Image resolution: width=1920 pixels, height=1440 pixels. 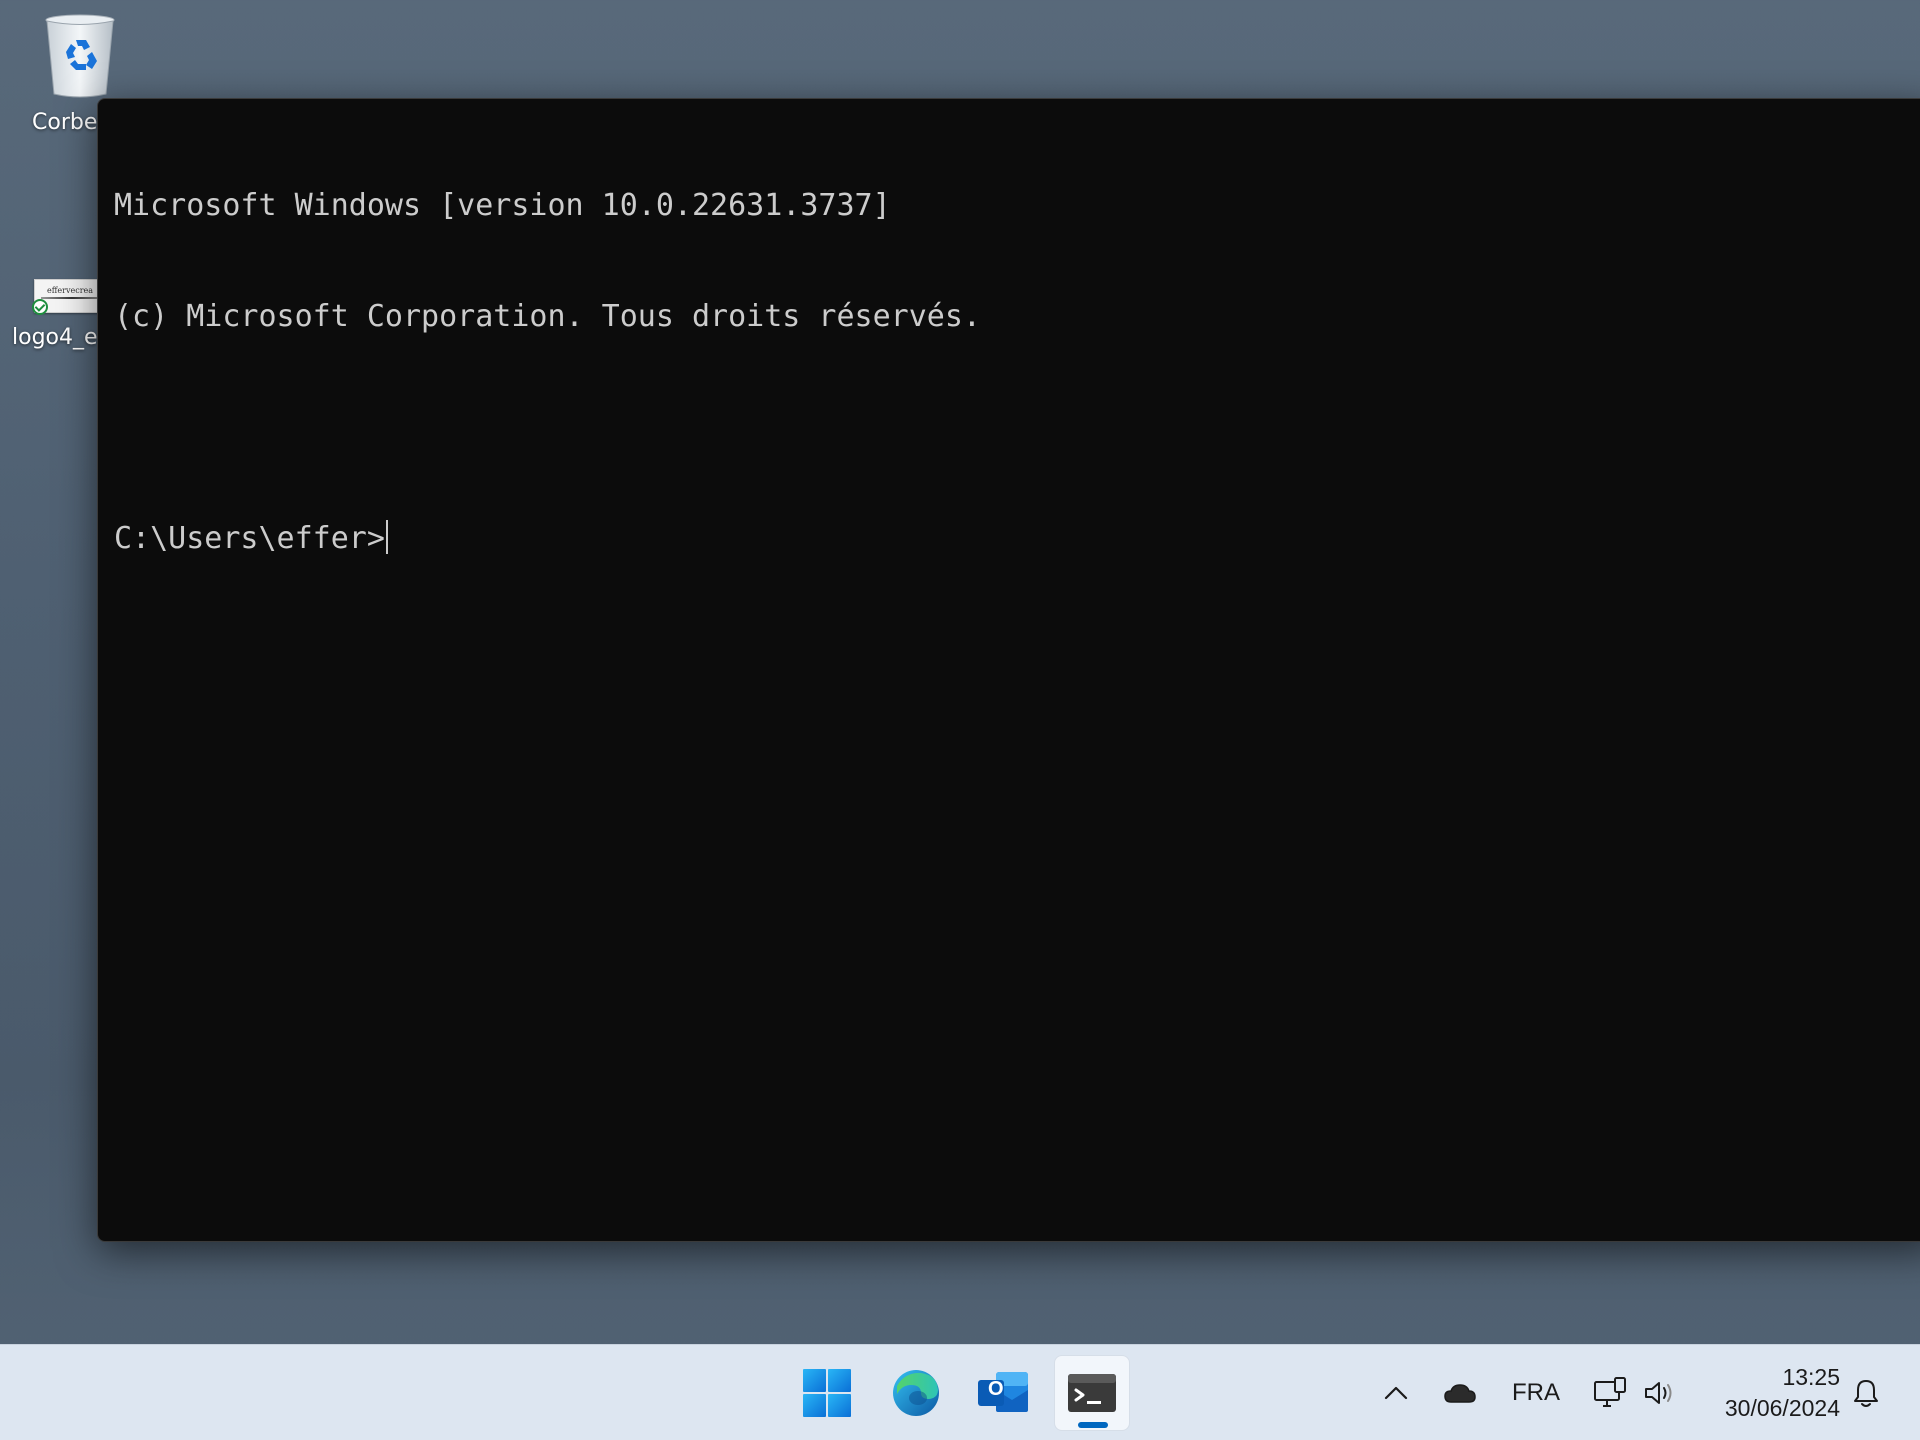 I want to click on start-button, so click(x=827, y=1393).